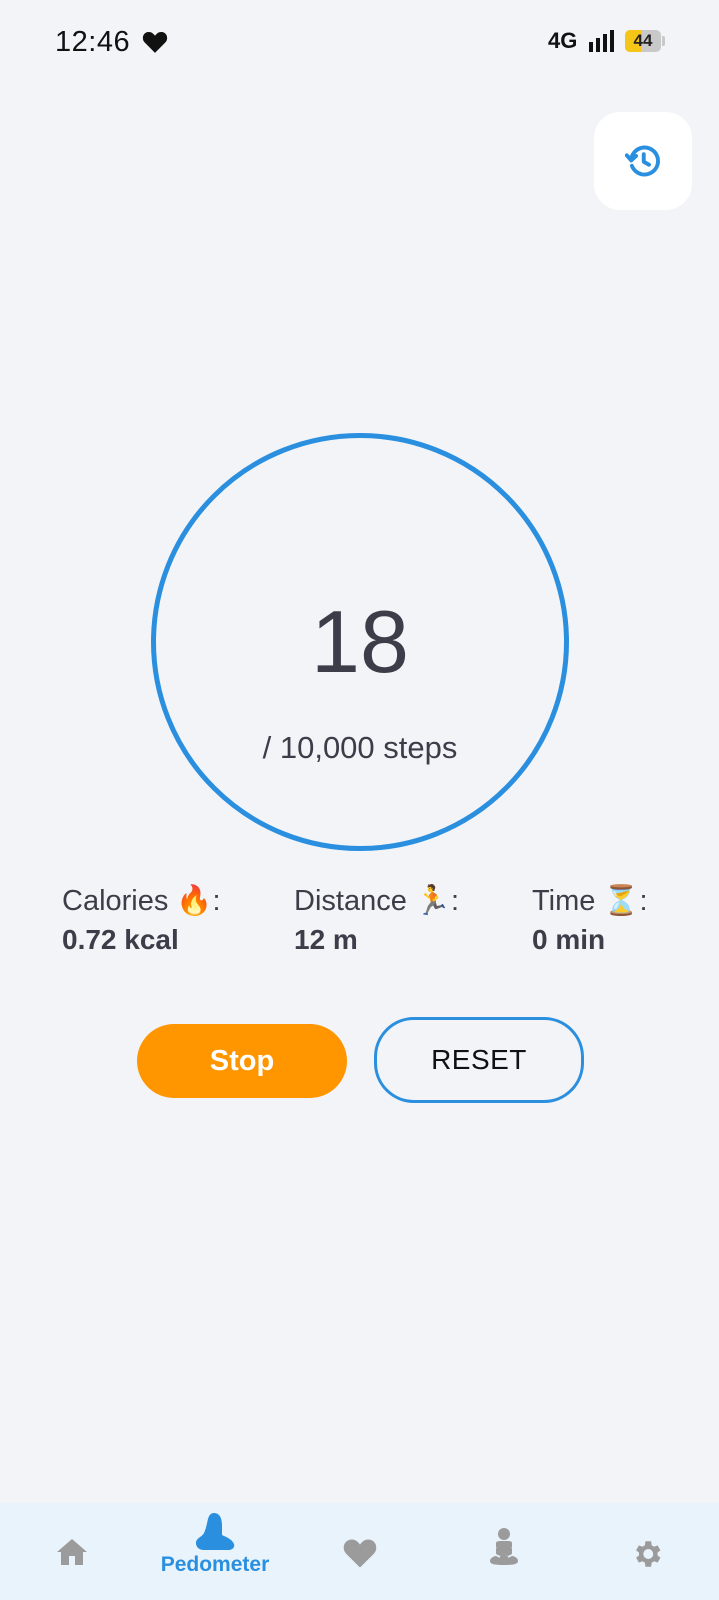 The width and height of the screenshot is (719, 1600). What do you see at coordinates (242, 1061) in the screenshot?
I see `stop-button: Stop` at bounding box center [242, 1061].